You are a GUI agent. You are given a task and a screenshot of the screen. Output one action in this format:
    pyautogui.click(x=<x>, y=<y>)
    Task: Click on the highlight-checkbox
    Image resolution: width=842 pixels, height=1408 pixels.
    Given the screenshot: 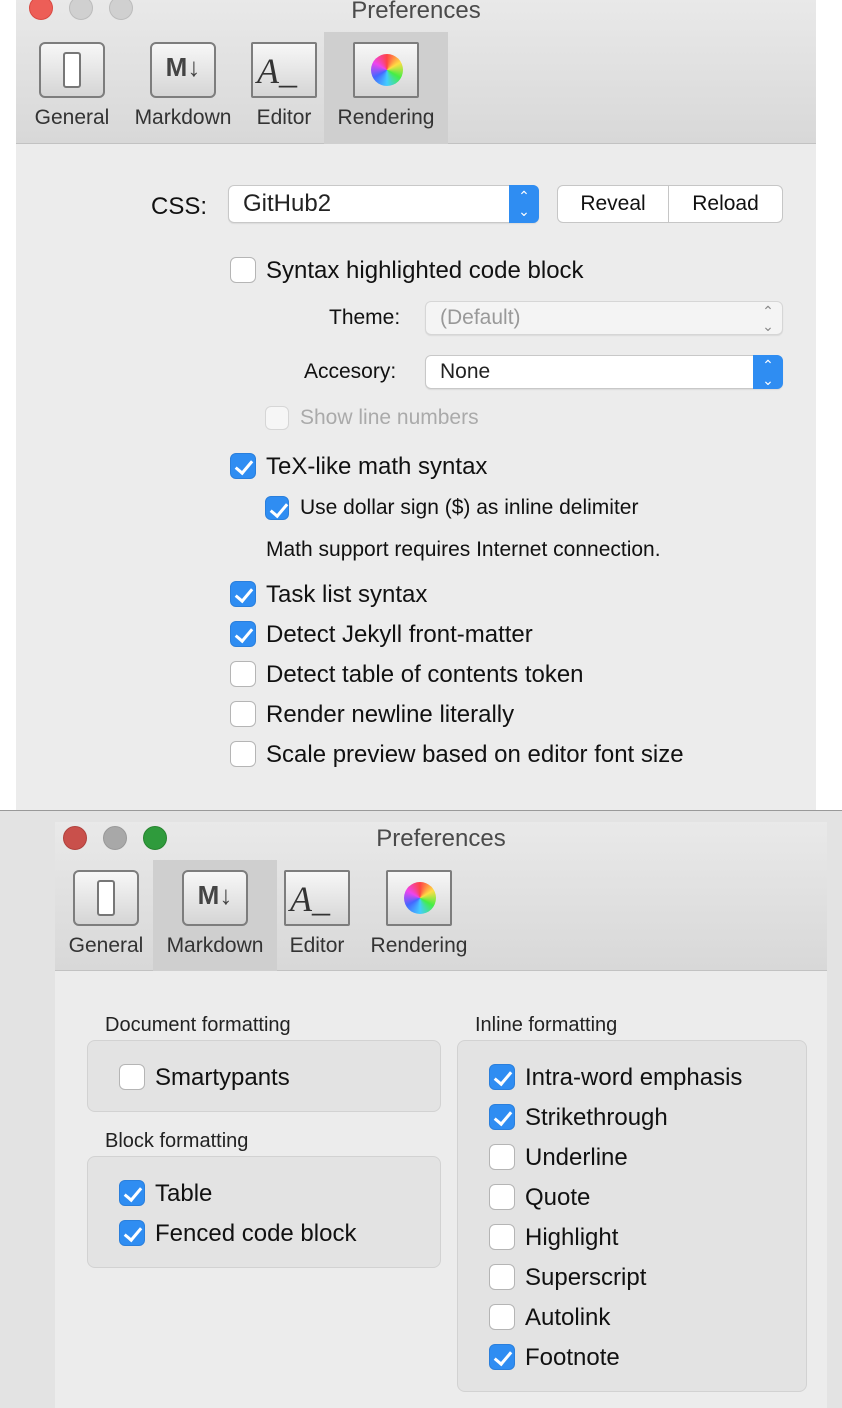 What is the action you would take?
    pyautogui.click(x=502, y=1237)
    